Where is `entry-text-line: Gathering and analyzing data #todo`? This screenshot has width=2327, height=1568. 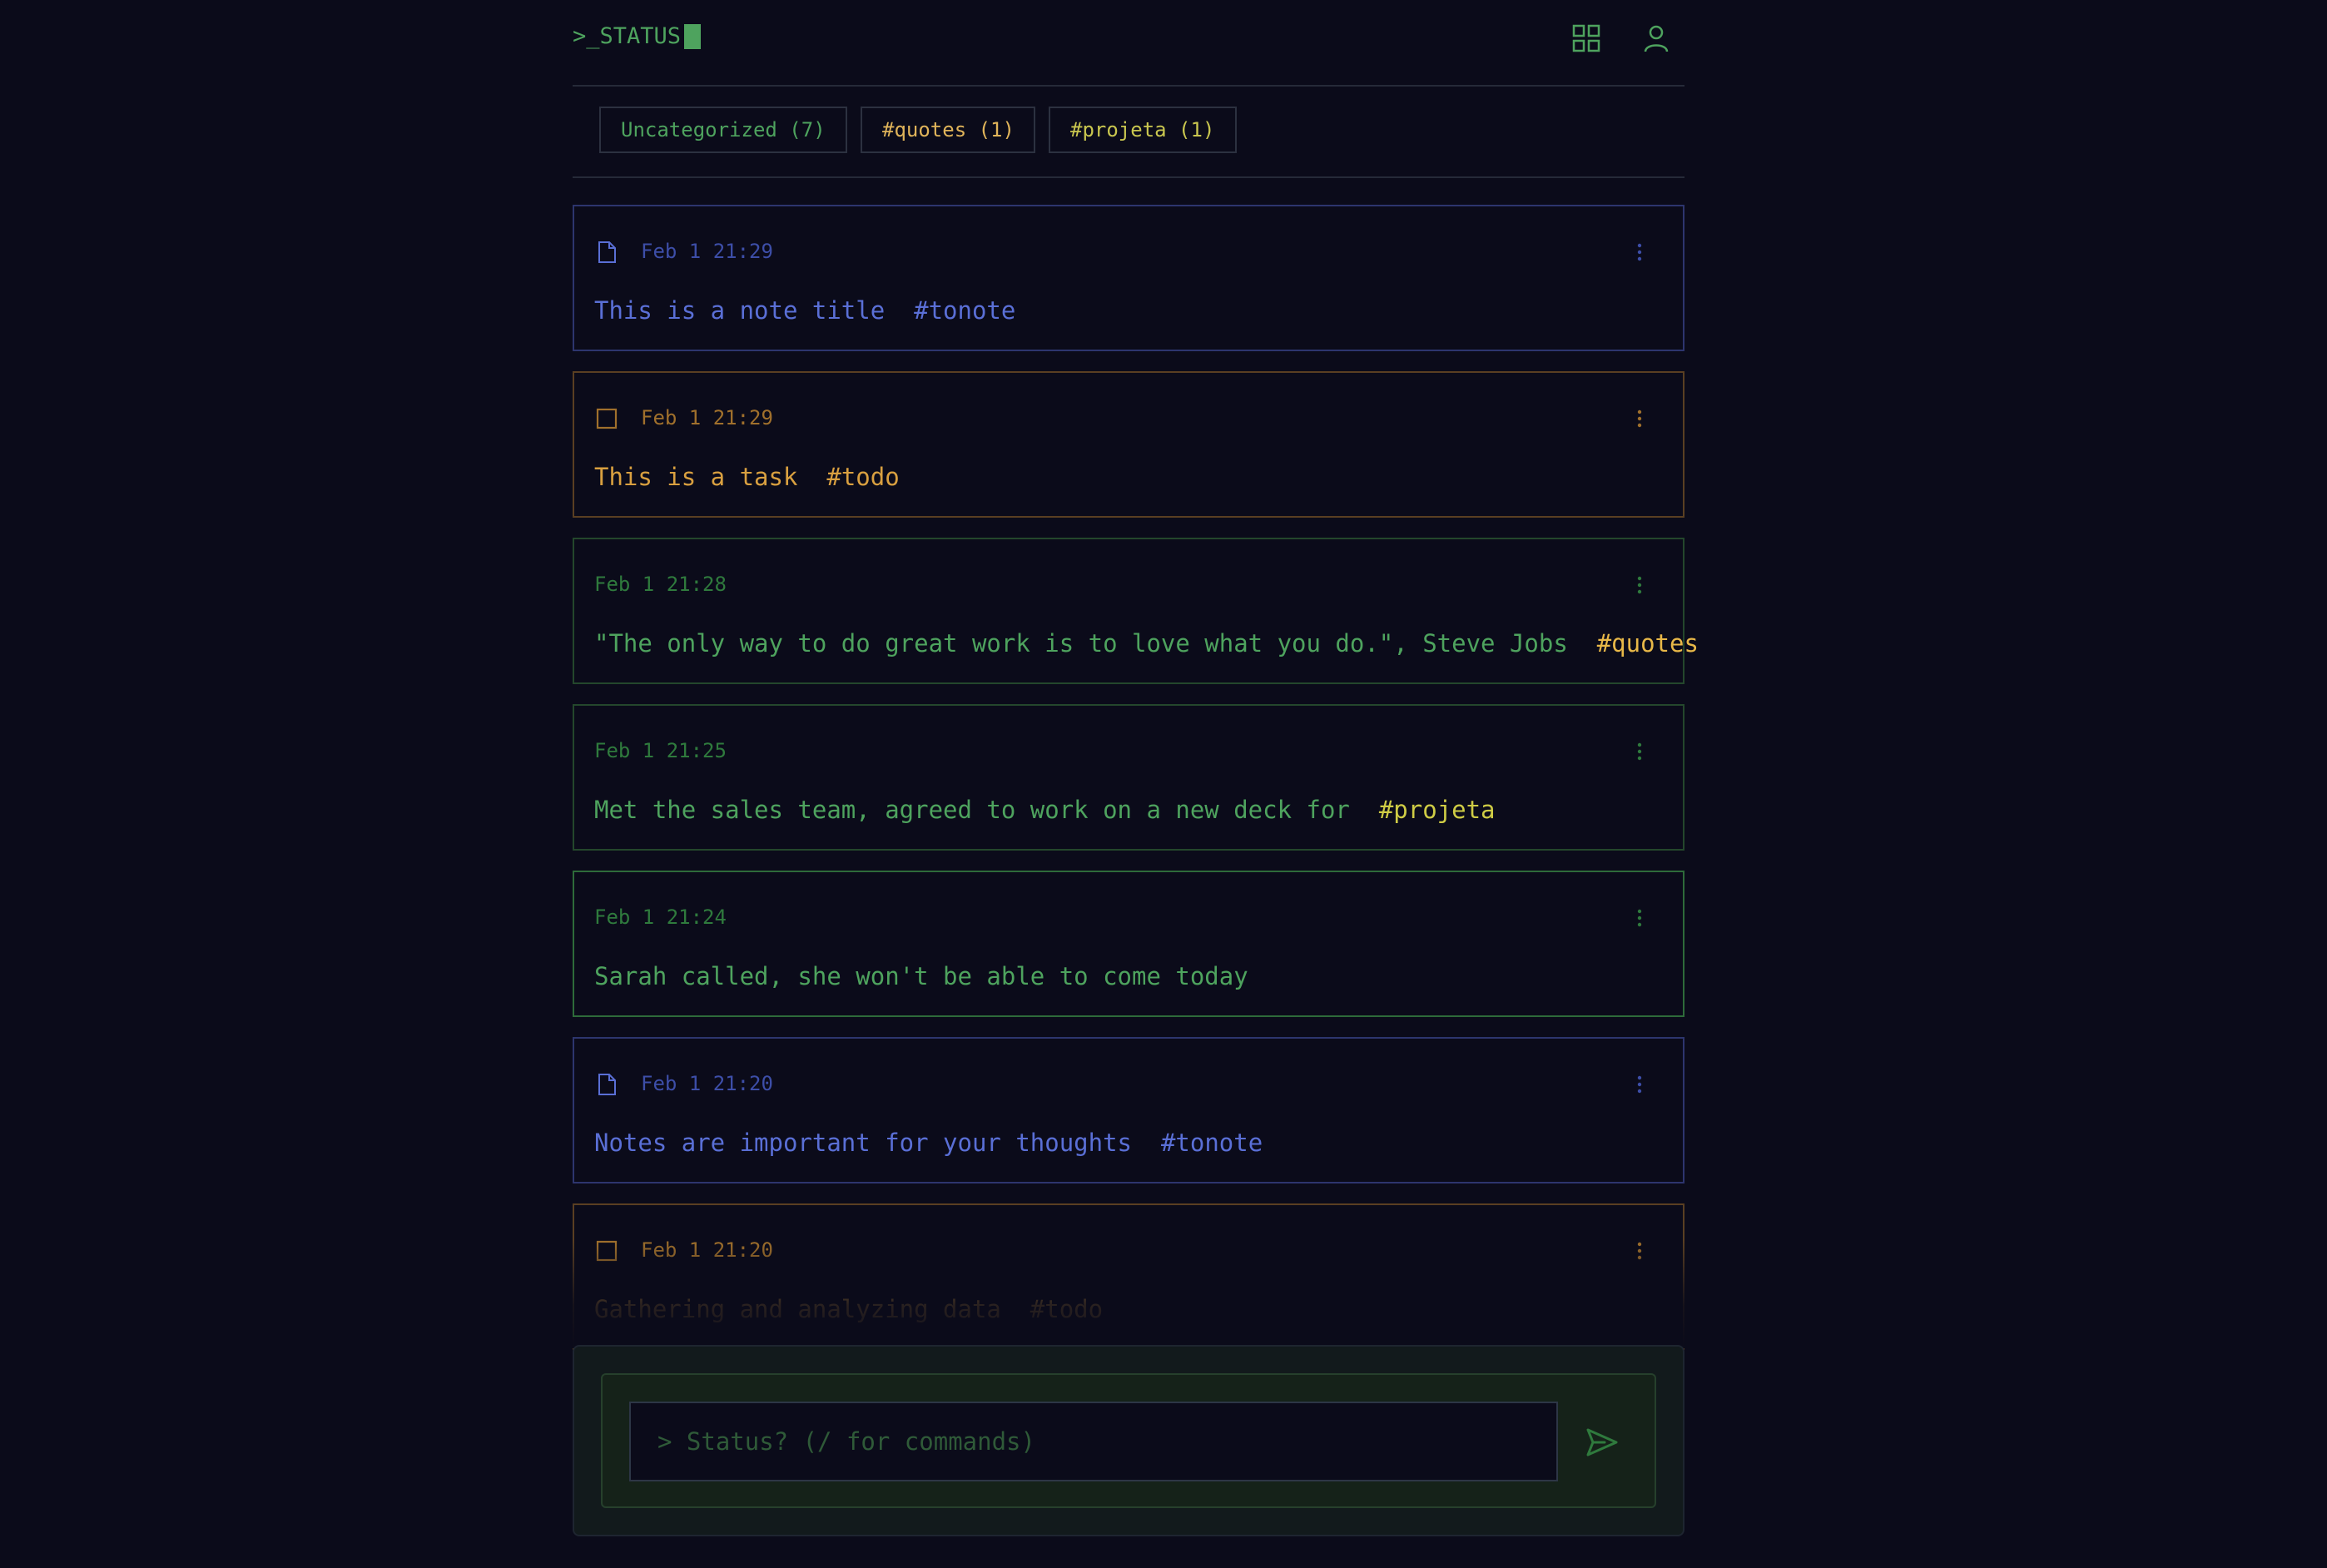
entry-text-line: Gathering and analyzing data #todo is located at coordinates (848, 1309).